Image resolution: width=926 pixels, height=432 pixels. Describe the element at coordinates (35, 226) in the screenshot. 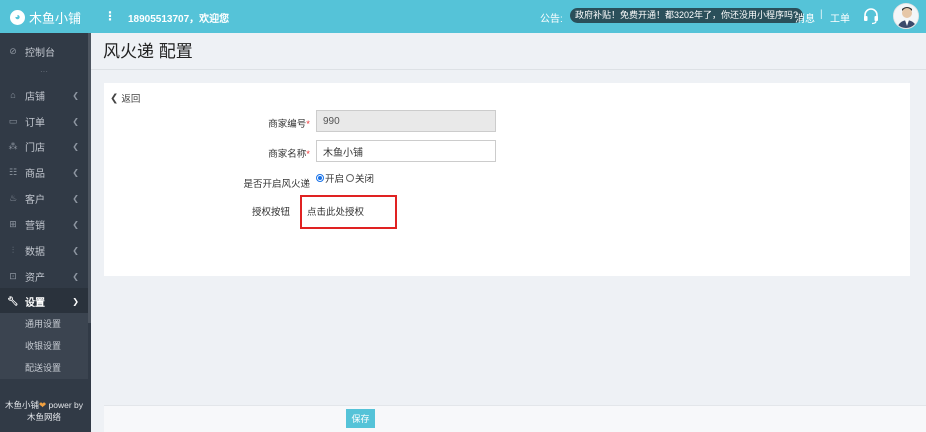

I see `sidebar-item-label: 营销` at that location.